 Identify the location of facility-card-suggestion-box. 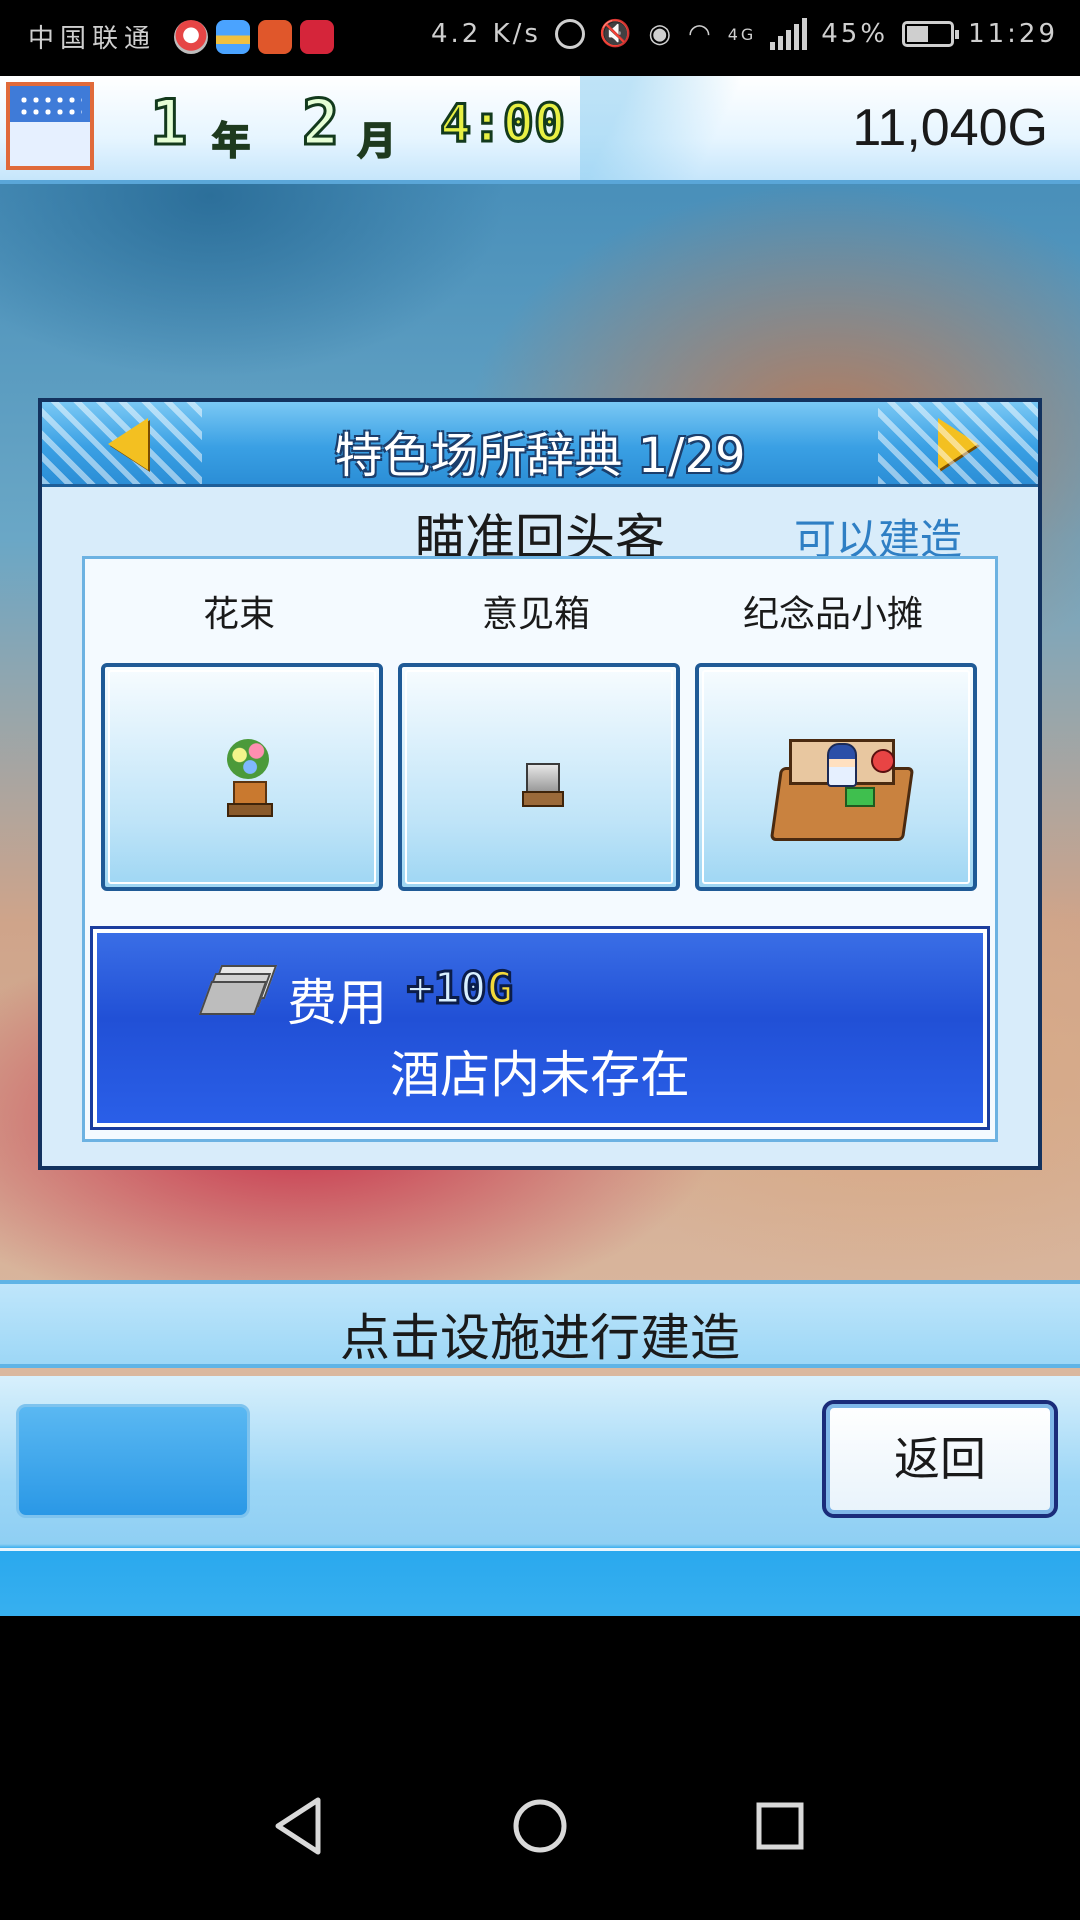
(539, 777).